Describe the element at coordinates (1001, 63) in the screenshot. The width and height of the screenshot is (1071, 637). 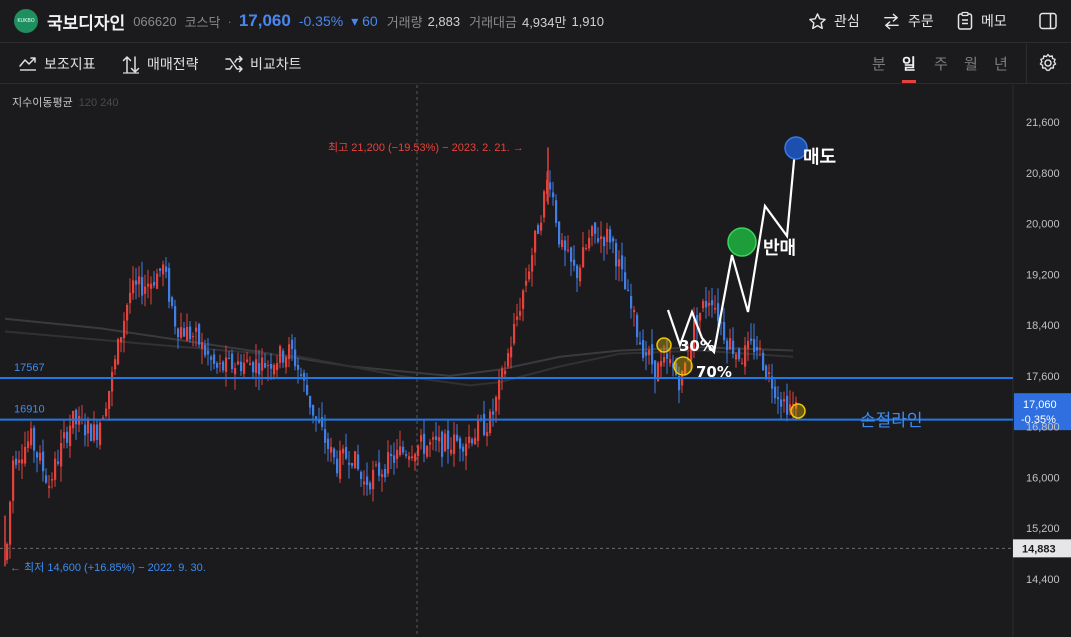
I see `period-year-tab: 년` at that location.